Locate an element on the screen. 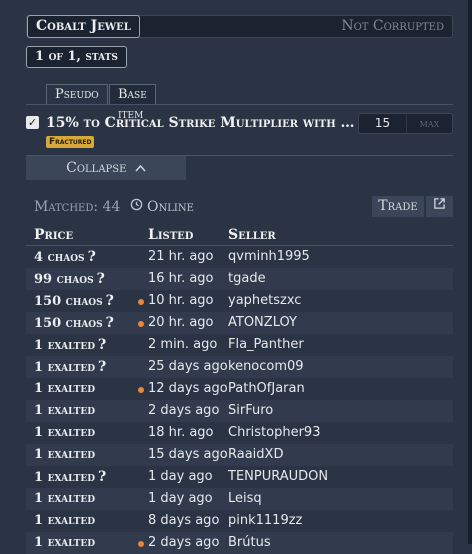  table-row: 99 chaos? 16 hr. ago tgade is located at coordinates (239, 279).